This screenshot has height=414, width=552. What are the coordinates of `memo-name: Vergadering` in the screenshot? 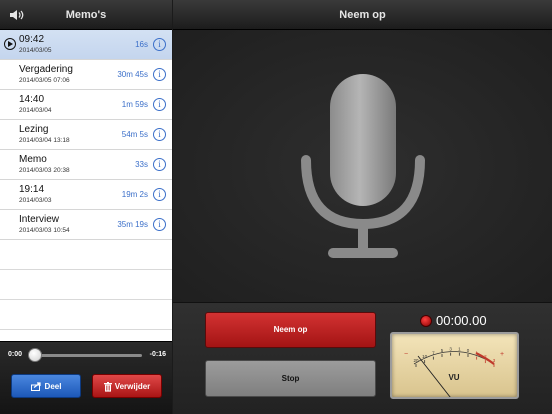 It's located at (46, 69).